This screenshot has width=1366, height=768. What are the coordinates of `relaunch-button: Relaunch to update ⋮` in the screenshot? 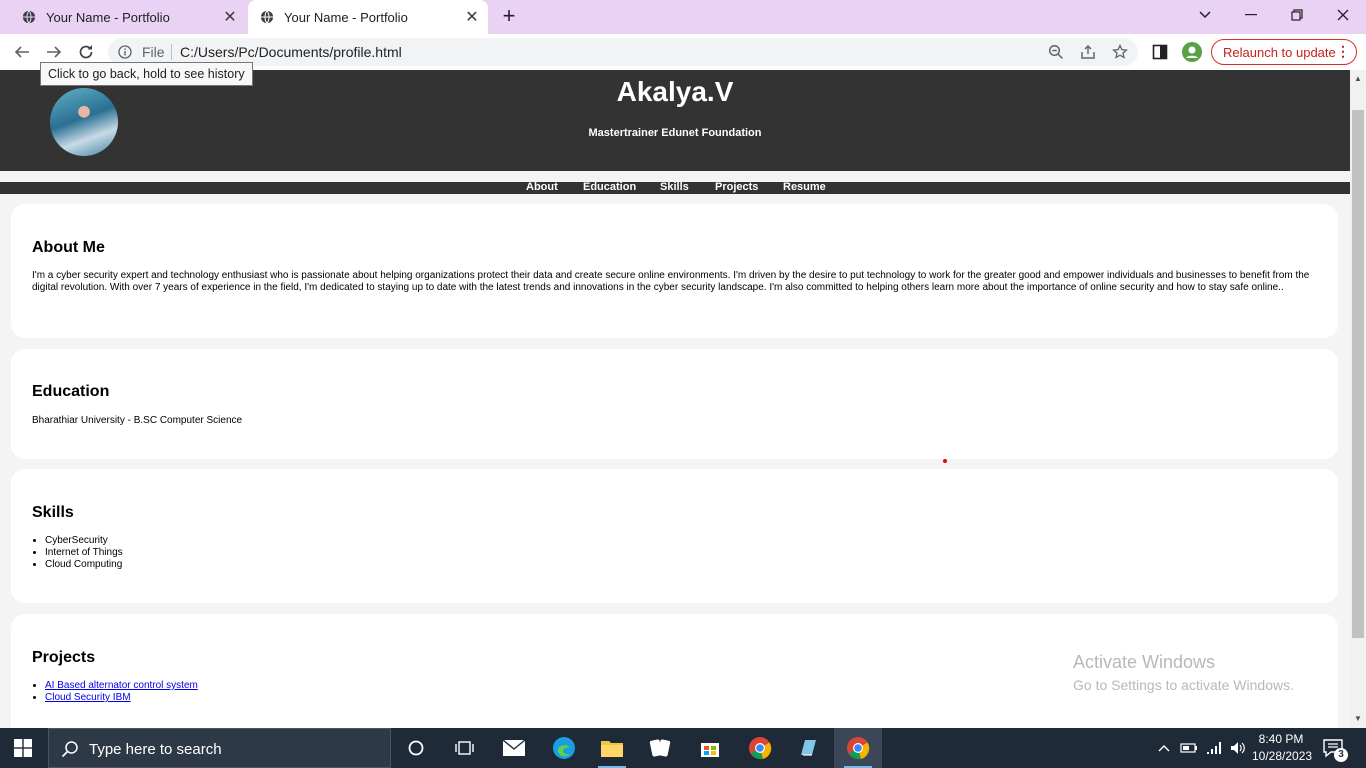 It's located at (1284, 52).